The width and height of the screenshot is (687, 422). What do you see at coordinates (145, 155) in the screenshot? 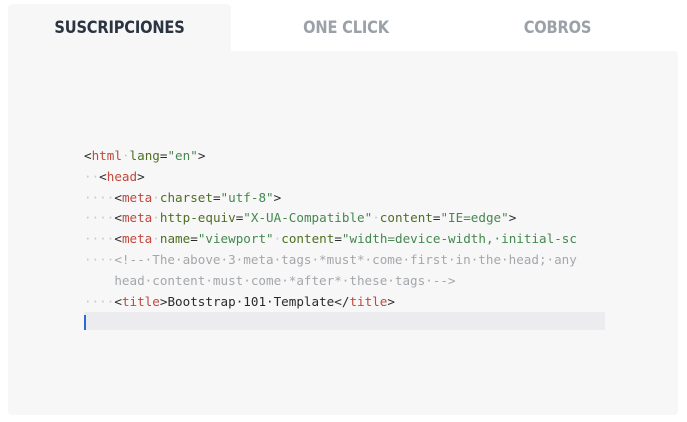
I see `code-line: <html·lang="en">` at bounding box center [145, 155].